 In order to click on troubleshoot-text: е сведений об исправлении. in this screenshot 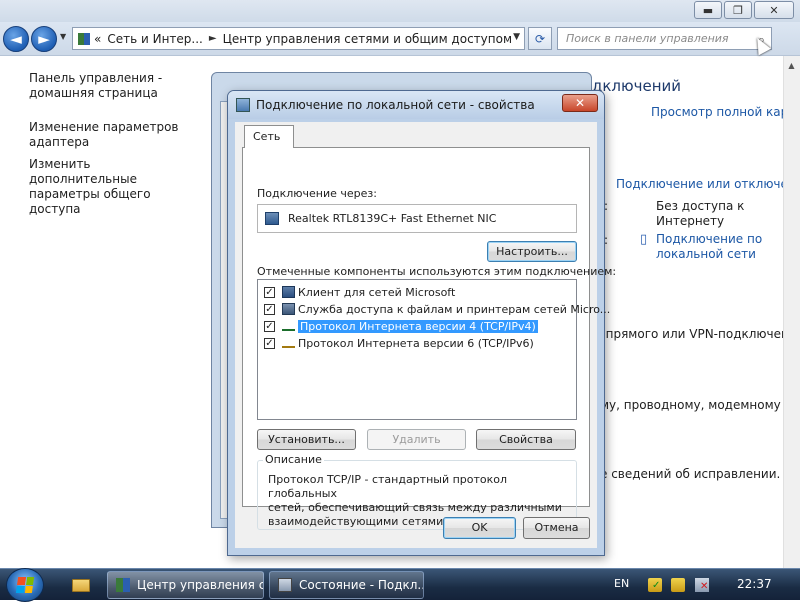, I will do `click(690, 474)`.